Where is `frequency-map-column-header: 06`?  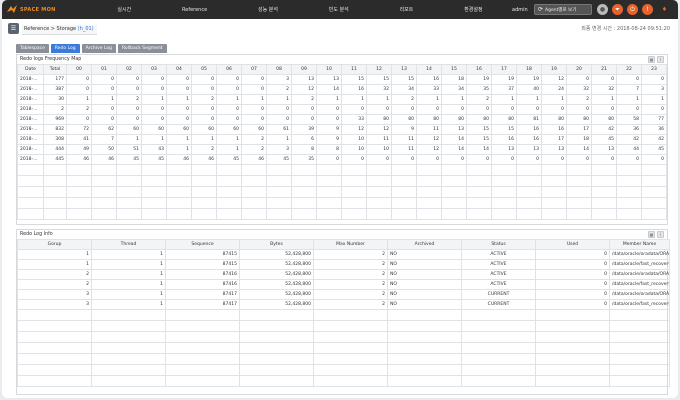 frequency-map-column-header: 06 is located at coordinates (229, 69).